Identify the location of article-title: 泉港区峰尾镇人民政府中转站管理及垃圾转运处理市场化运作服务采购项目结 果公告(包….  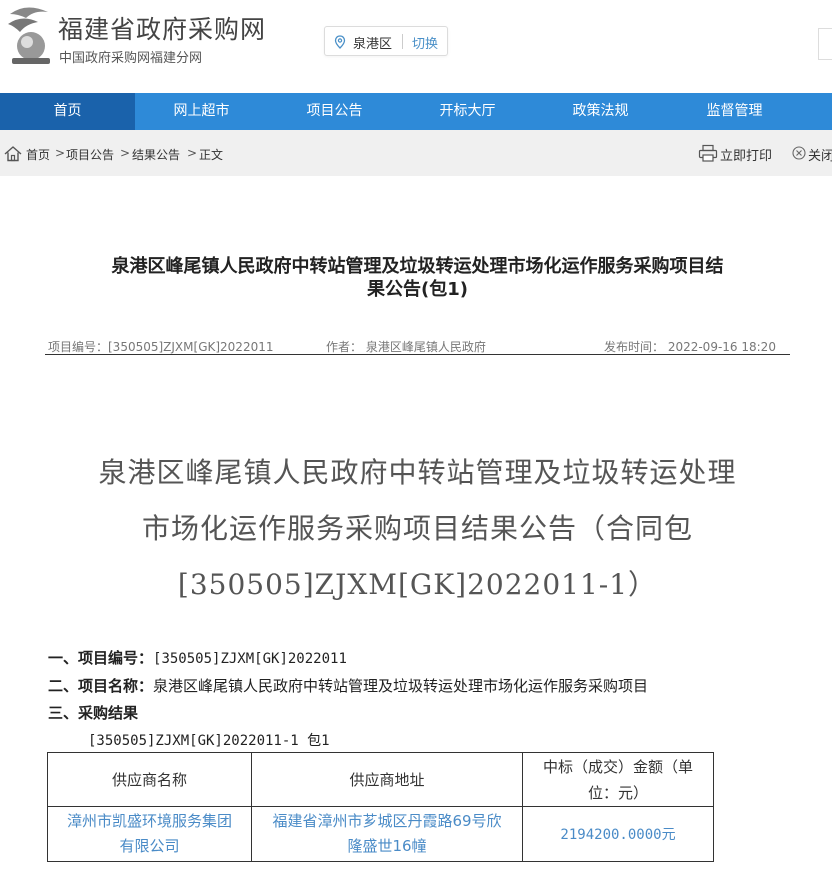
(417, 278).